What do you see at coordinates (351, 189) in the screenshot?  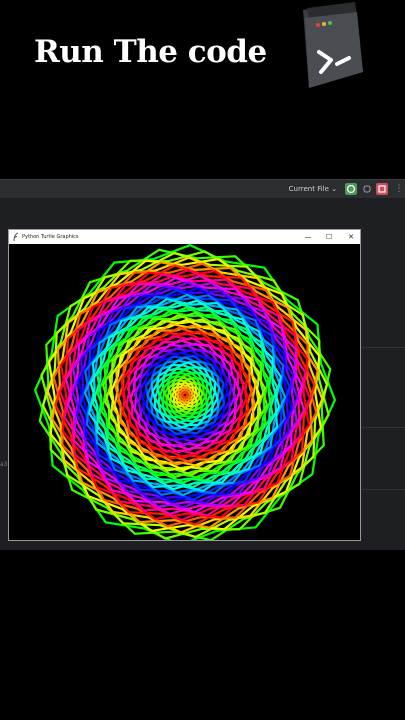 I see `run-icon` at bounding box center [351, 189].